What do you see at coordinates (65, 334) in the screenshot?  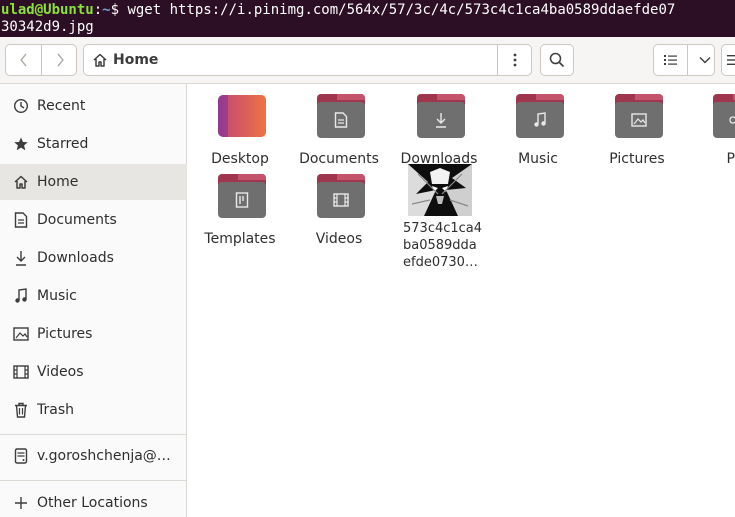 I see `sidebar-item-label: Pictures` at bounding box center [65, 334].